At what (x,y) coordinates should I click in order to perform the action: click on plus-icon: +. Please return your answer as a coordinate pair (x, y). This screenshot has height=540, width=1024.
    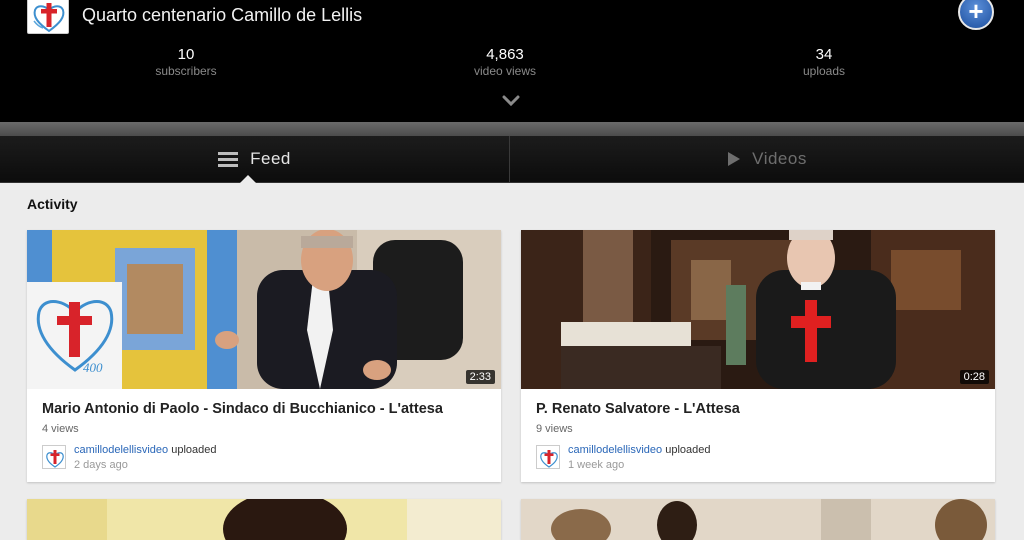
    Looking at the image, I should click on (976, 13).